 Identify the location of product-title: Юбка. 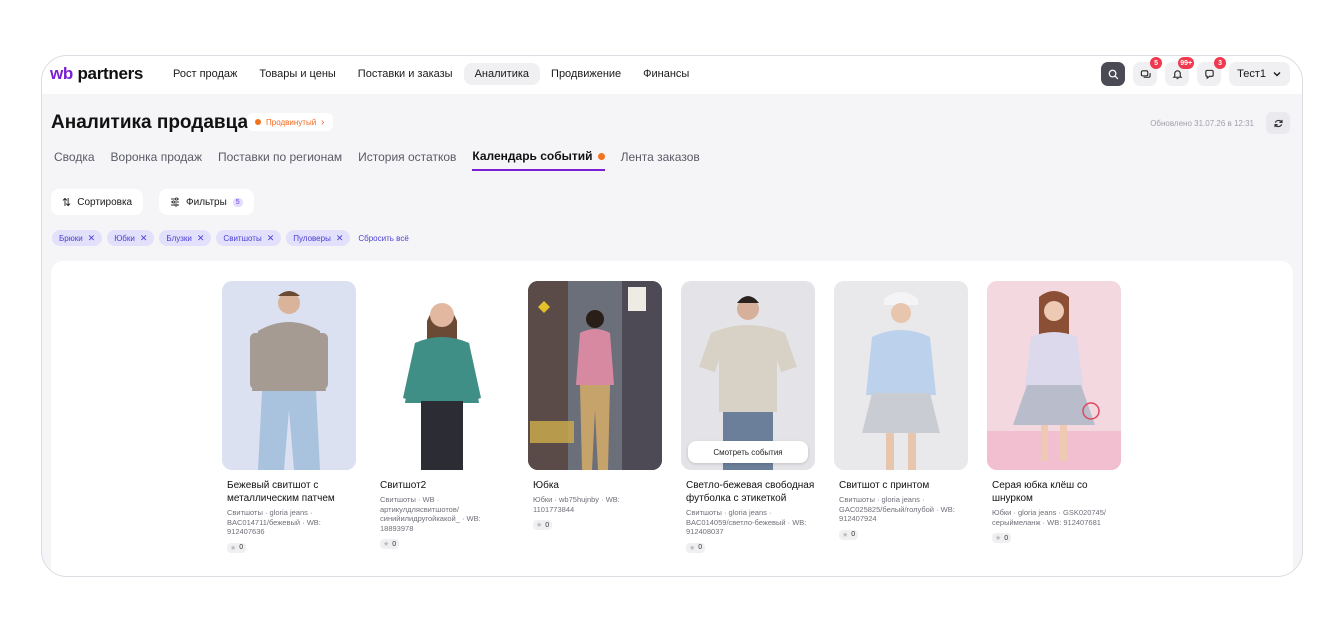
(595, 485).